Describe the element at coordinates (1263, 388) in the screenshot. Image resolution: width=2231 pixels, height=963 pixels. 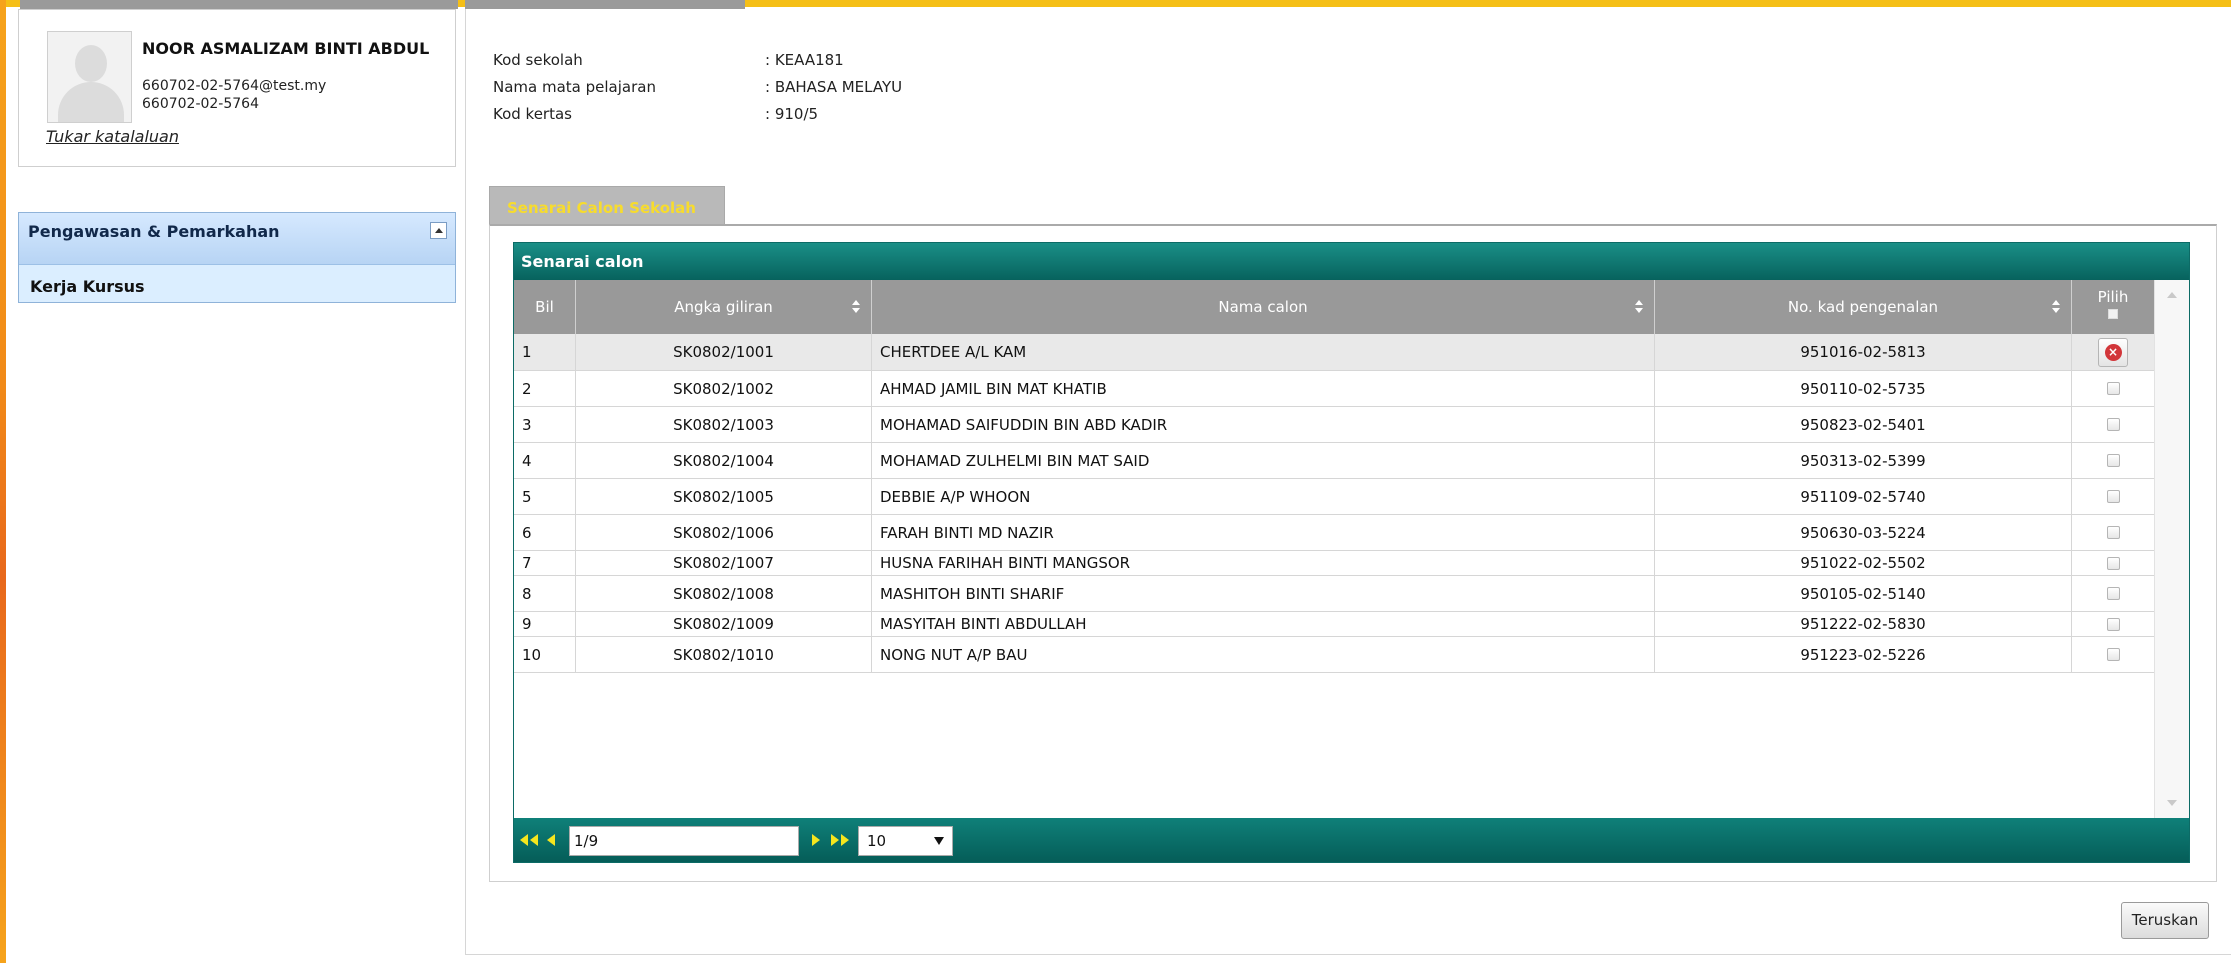
I see `cell-nama-calon: AHMAD JAMIL BIN MAT KHATIB` at that location.